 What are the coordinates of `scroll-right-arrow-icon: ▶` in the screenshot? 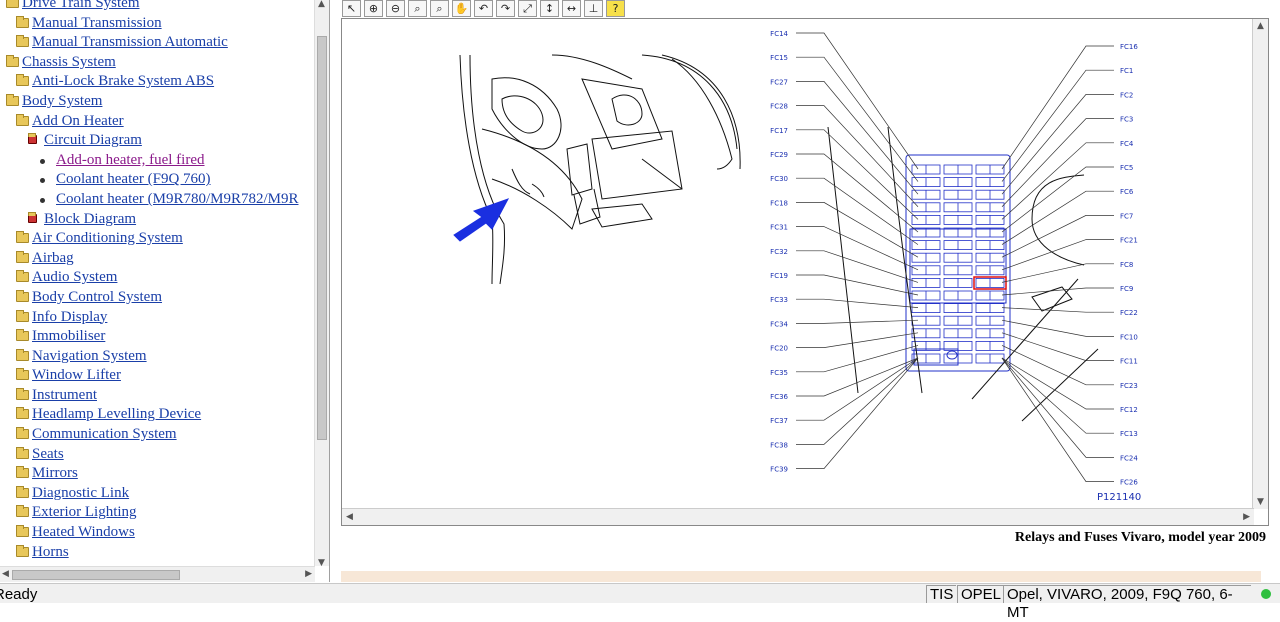 It's located at (308, 574).